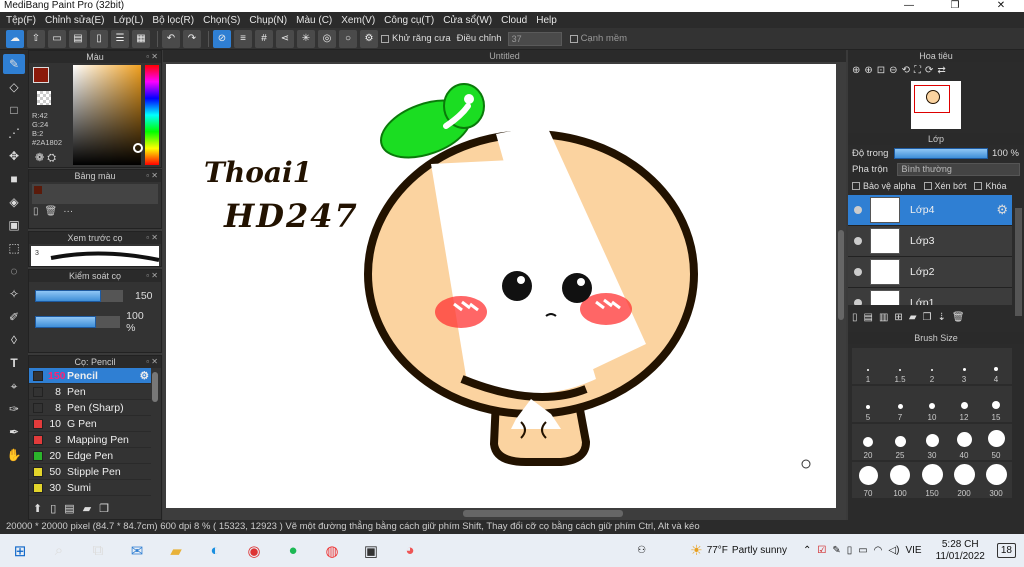 The image size is (1024, 567). What do you see at coordinates (41, 75) in the screenshot?
I see `foreground-color-swatch` at bounding box center [41, 75].